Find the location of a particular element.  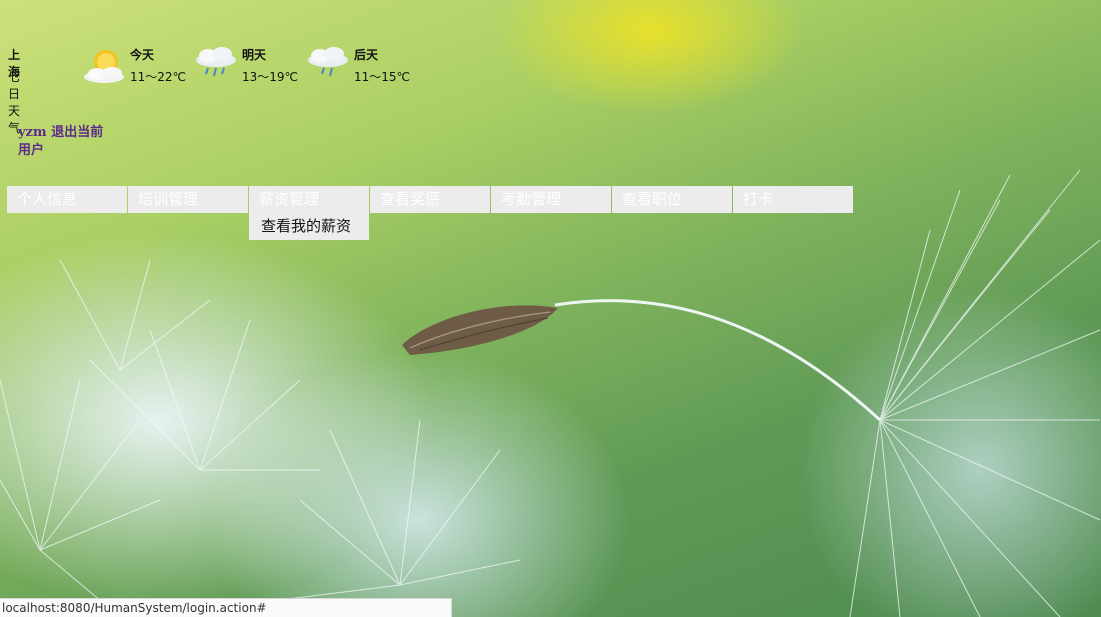

user-logout-line: yzm 退出当前用户 is located at coordinates (66, 142).